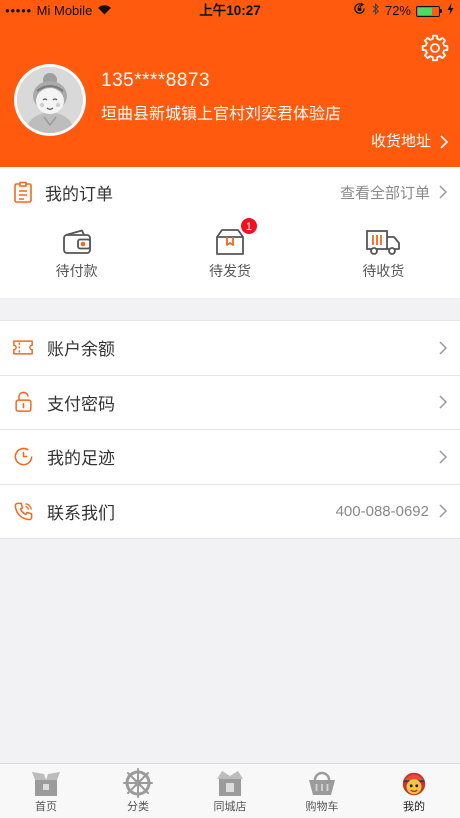 This screenshot has height=818, width=460. I want to click on tab-home: 首页, so click(46, 791).